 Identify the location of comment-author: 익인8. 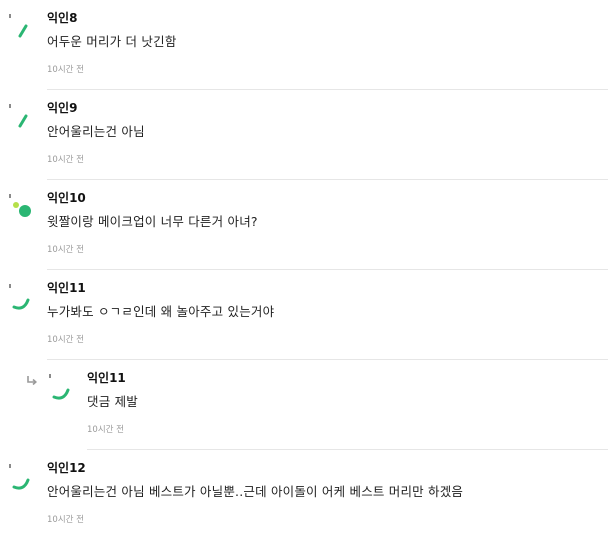
(62, 18).